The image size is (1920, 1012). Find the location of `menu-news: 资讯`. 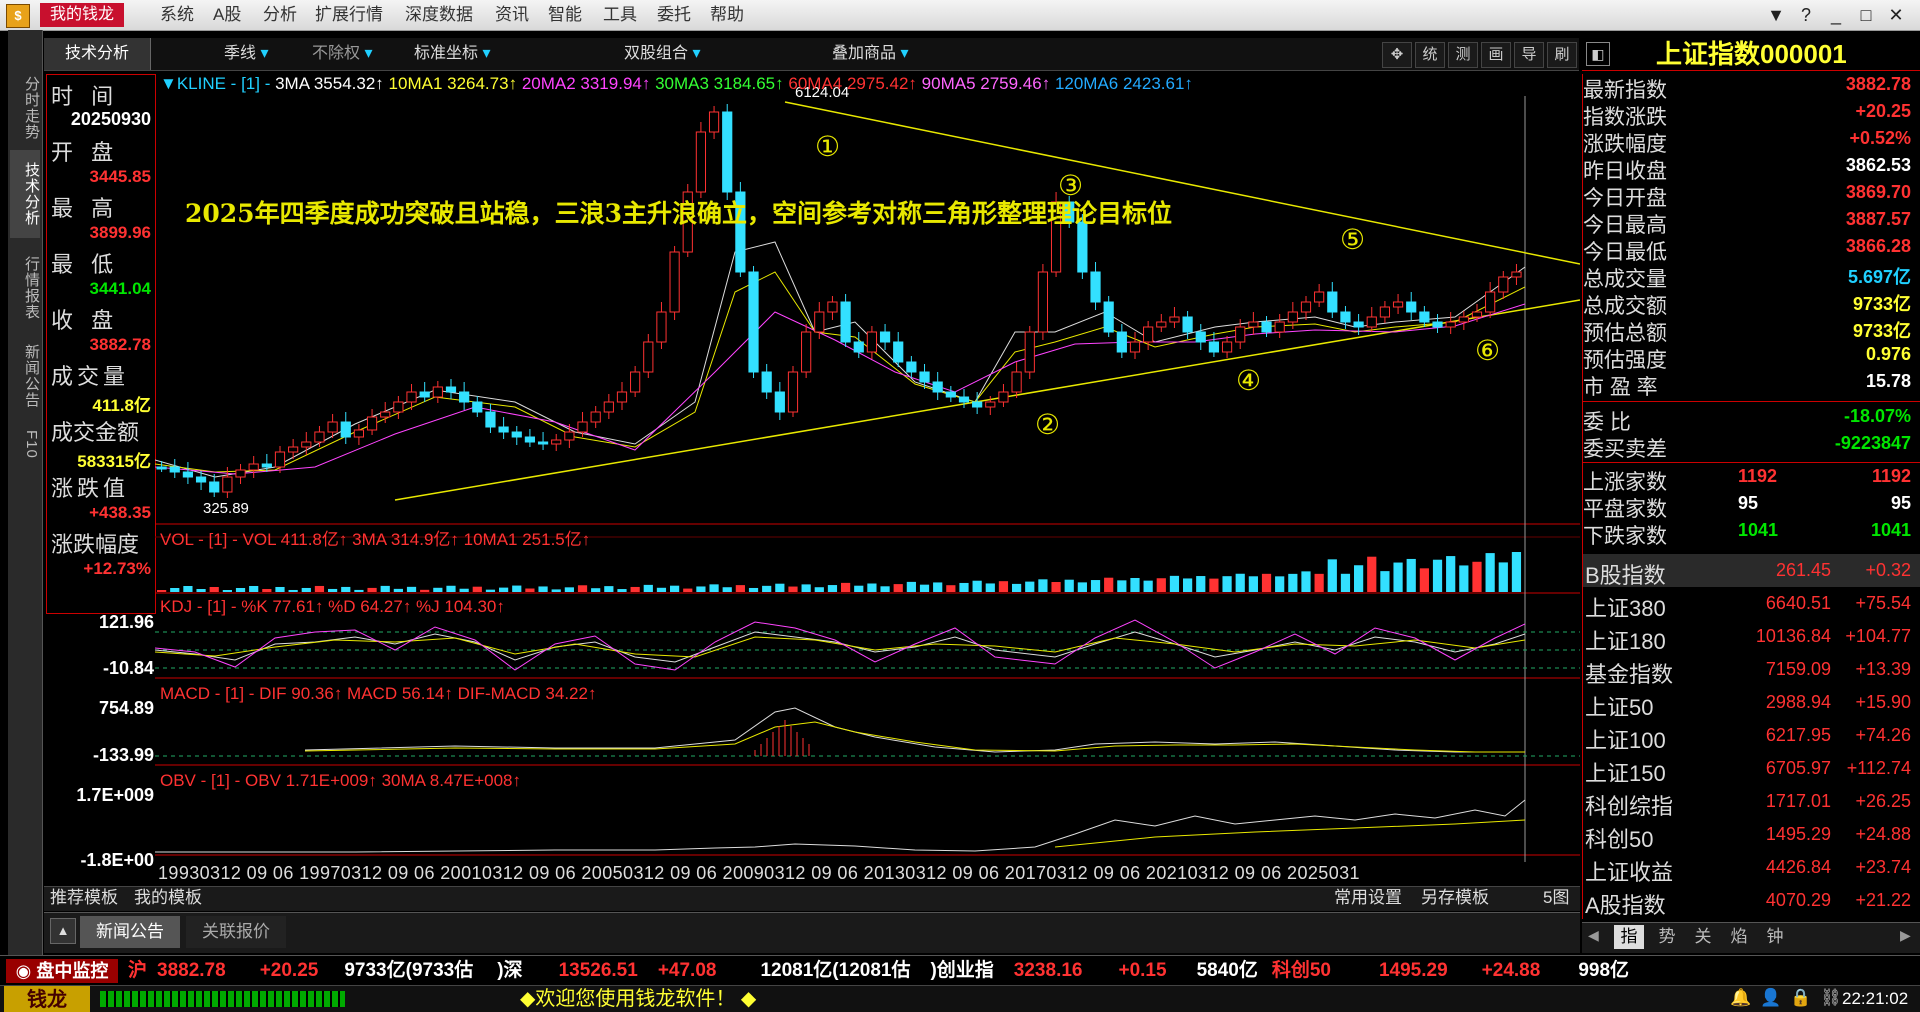

menu-news: 资讯 is located at coordinates (512, 15).